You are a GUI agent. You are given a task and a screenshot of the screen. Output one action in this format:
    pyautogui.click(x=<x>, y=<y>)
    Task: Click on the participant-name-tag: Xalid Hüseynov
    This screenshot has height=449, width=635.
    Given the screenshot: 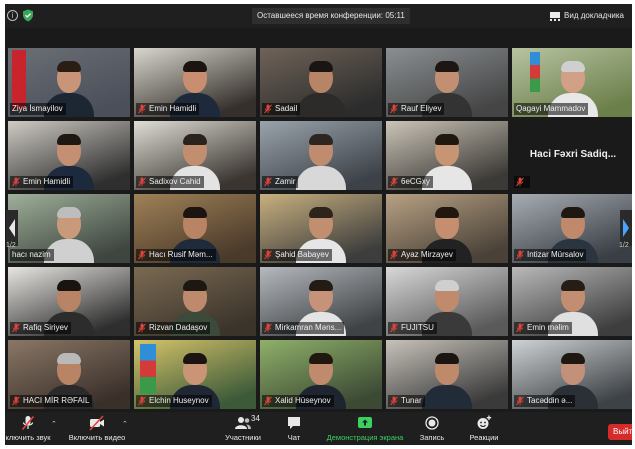 What is the action you would take?
    pyautogui.click(x=298, y=401)
    